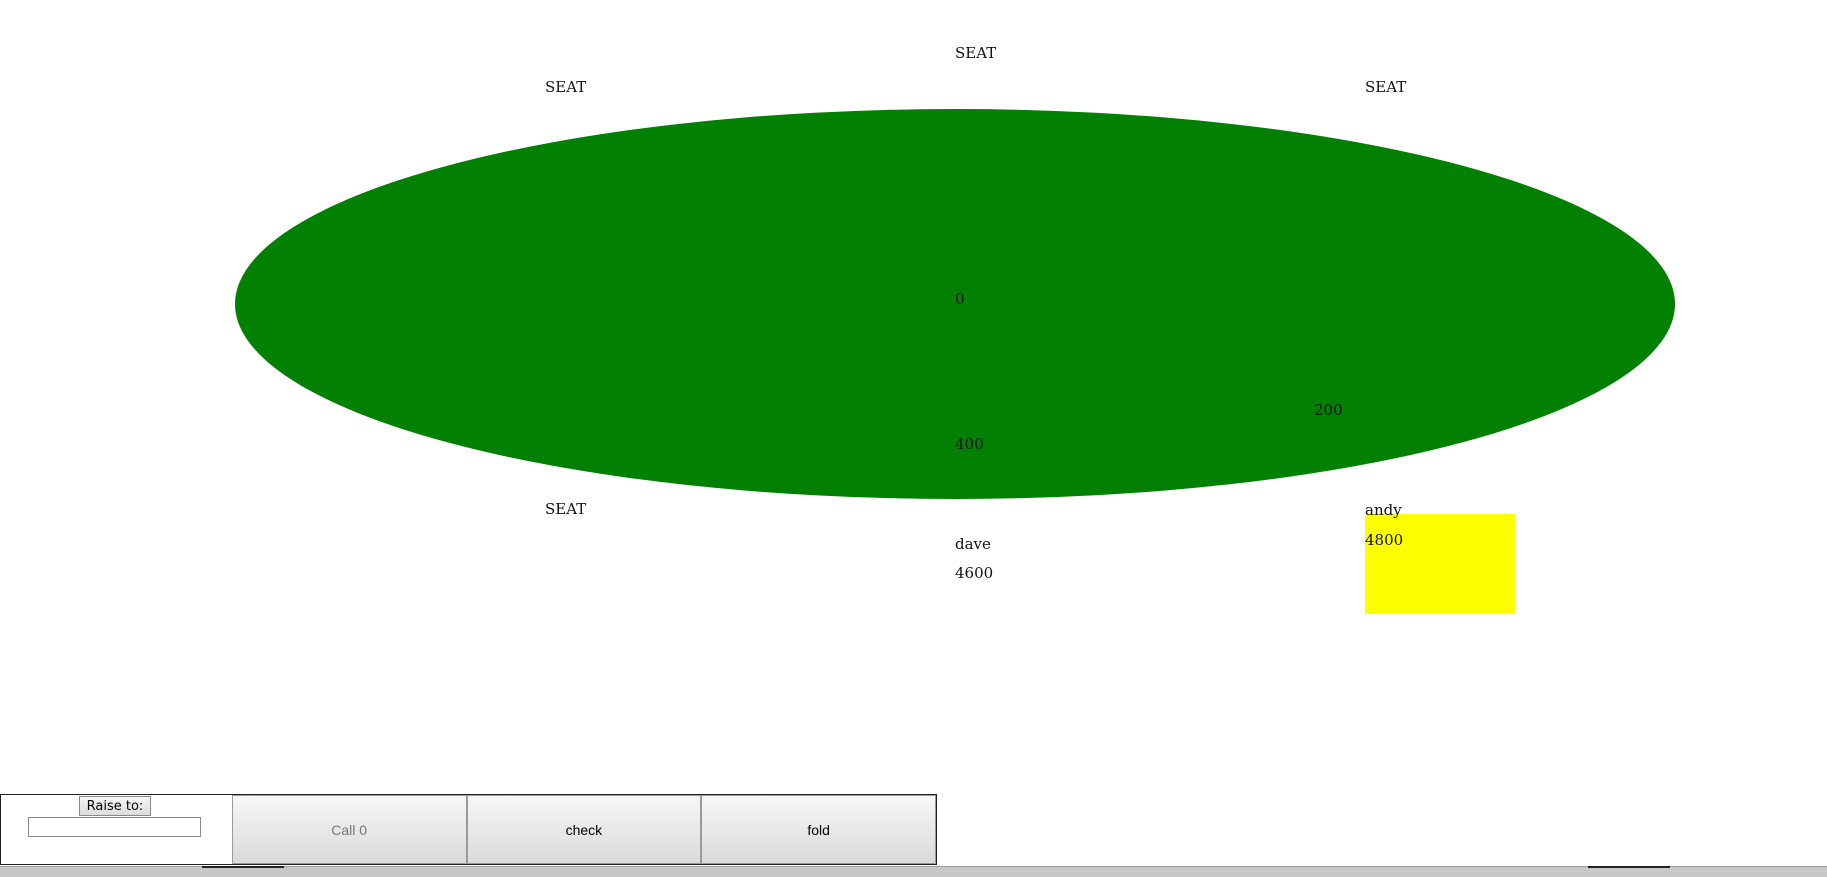 This screenshot has height=877, width=1827. What do you see at coordinates (1440, 564) in the screenshot?
I see `active-player-highlight` at bounding box center [1440, 564].